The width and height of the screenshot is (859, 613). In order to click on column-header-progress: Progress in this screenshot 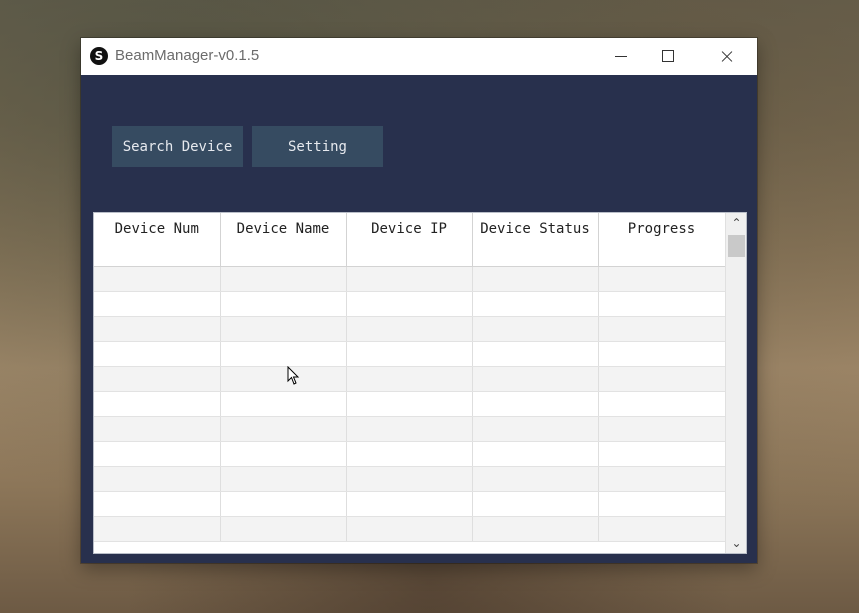, I will do `click(662, 240)`.